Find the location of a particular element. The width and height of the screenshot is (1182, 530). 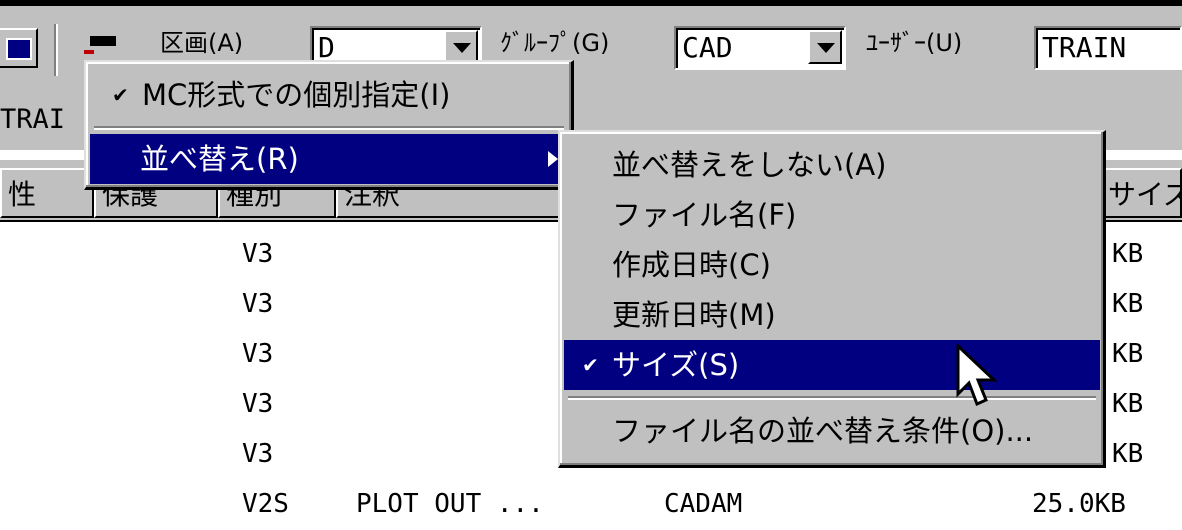

group-combo: CAD is located at coordinates (760, 48).